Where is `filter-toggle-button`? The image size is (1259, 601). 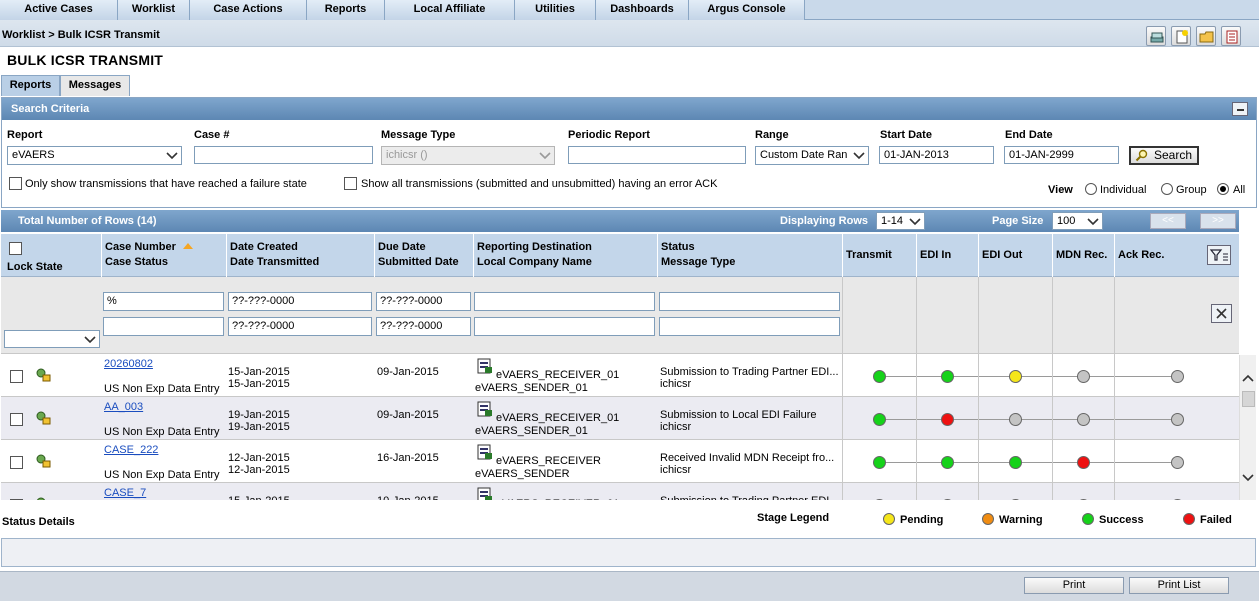
filter-toggle-button is located at coordinates (1219, 255).